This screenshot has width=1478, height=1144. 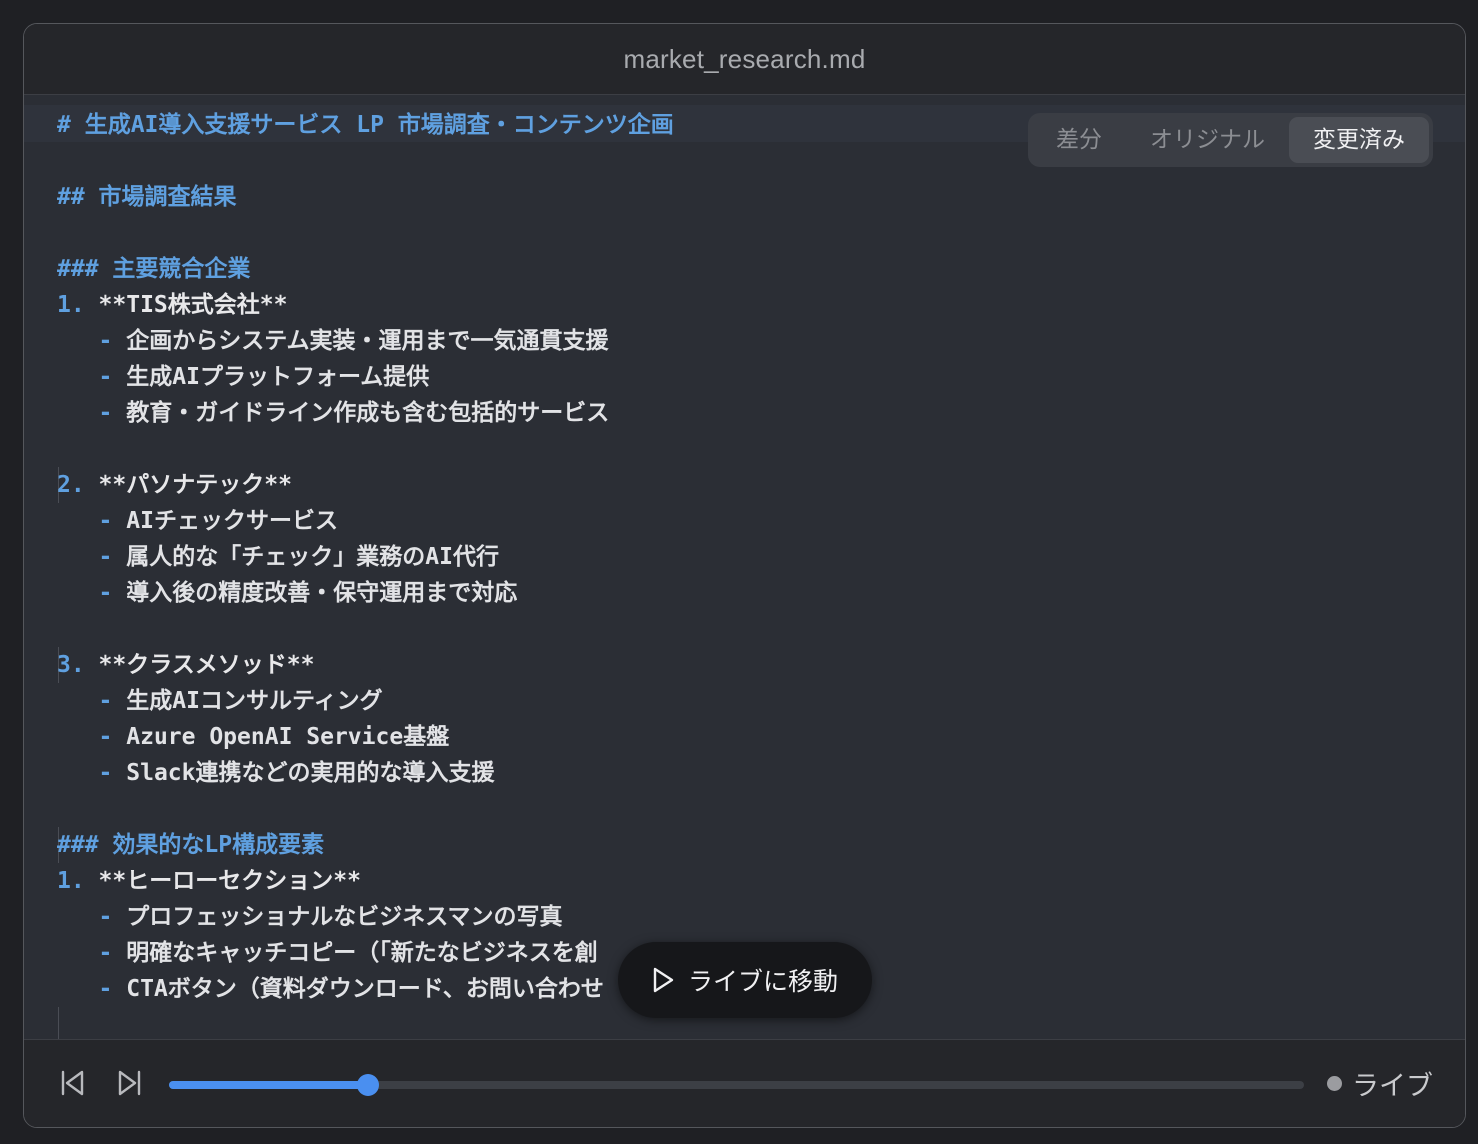 I want to click on skip-forward-icon, so click(x=129, y=1083).